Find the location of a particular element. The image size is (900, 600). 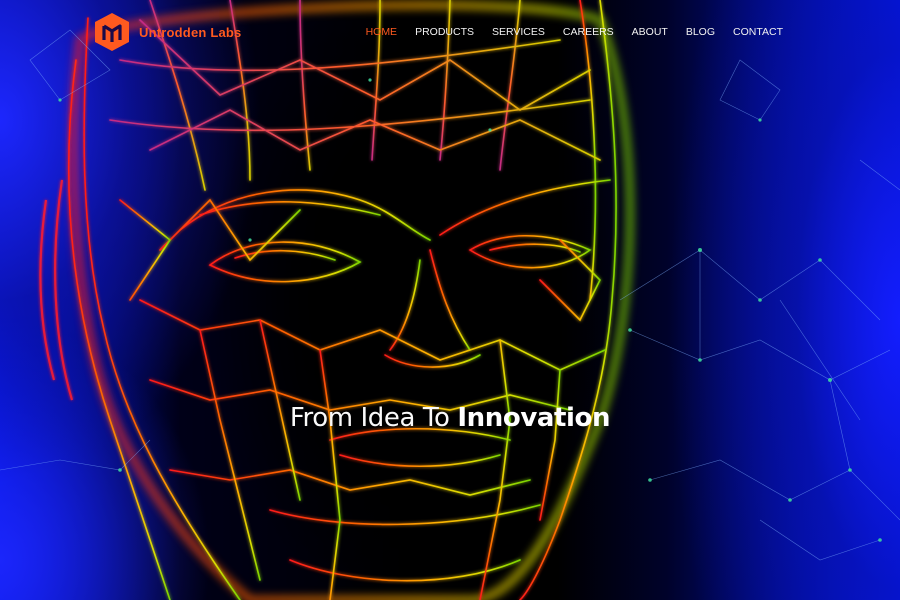

nav-item-products: PRODUCTS is located at coordinates (444, 32).